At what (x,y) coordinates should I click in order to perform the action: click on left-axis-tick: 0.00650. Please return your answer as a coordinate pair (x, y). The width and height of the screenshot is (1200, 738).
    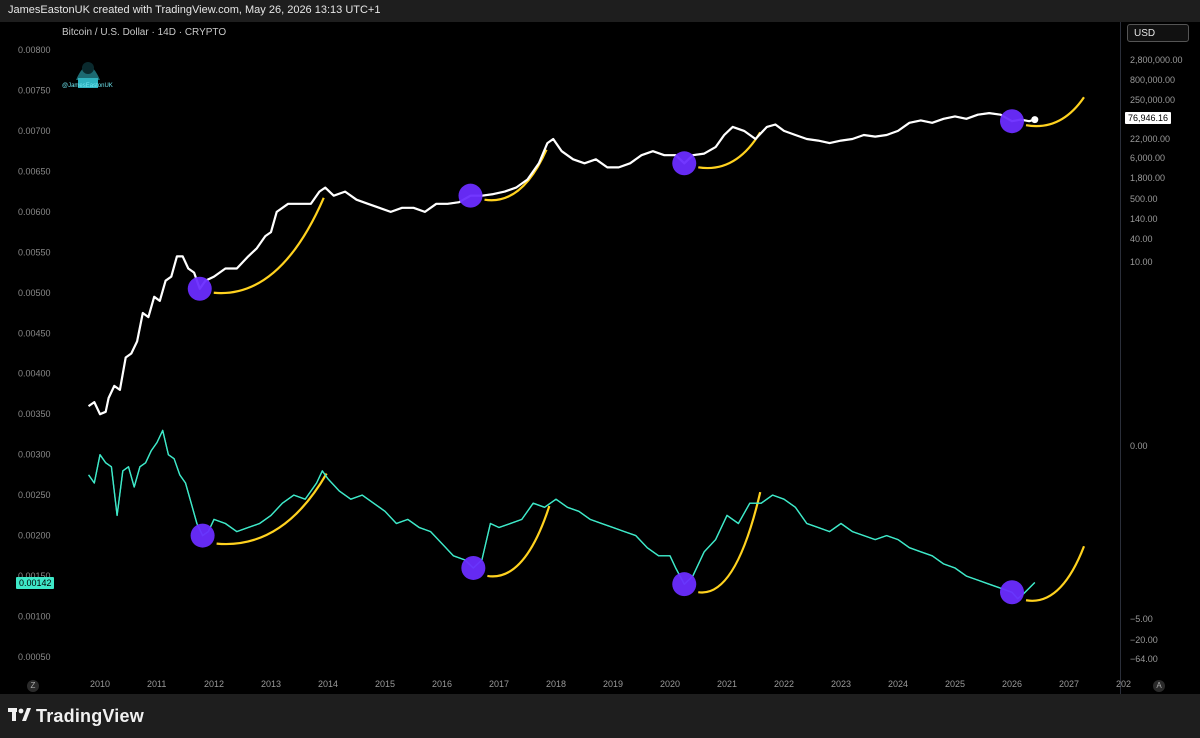
    Looking at the image, I should click on (34, 171).